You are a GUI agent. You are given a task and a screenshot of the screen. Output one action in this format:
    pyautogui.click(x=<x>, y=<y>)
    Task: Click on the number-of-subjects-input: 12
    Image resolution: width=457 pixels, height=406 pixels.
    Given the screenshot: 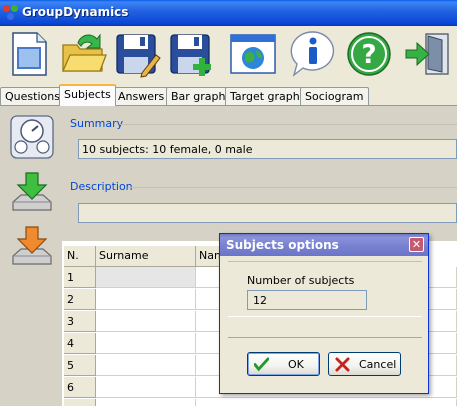 What is the action you would take?
    pyautogui.click(x=307, y=300)
    